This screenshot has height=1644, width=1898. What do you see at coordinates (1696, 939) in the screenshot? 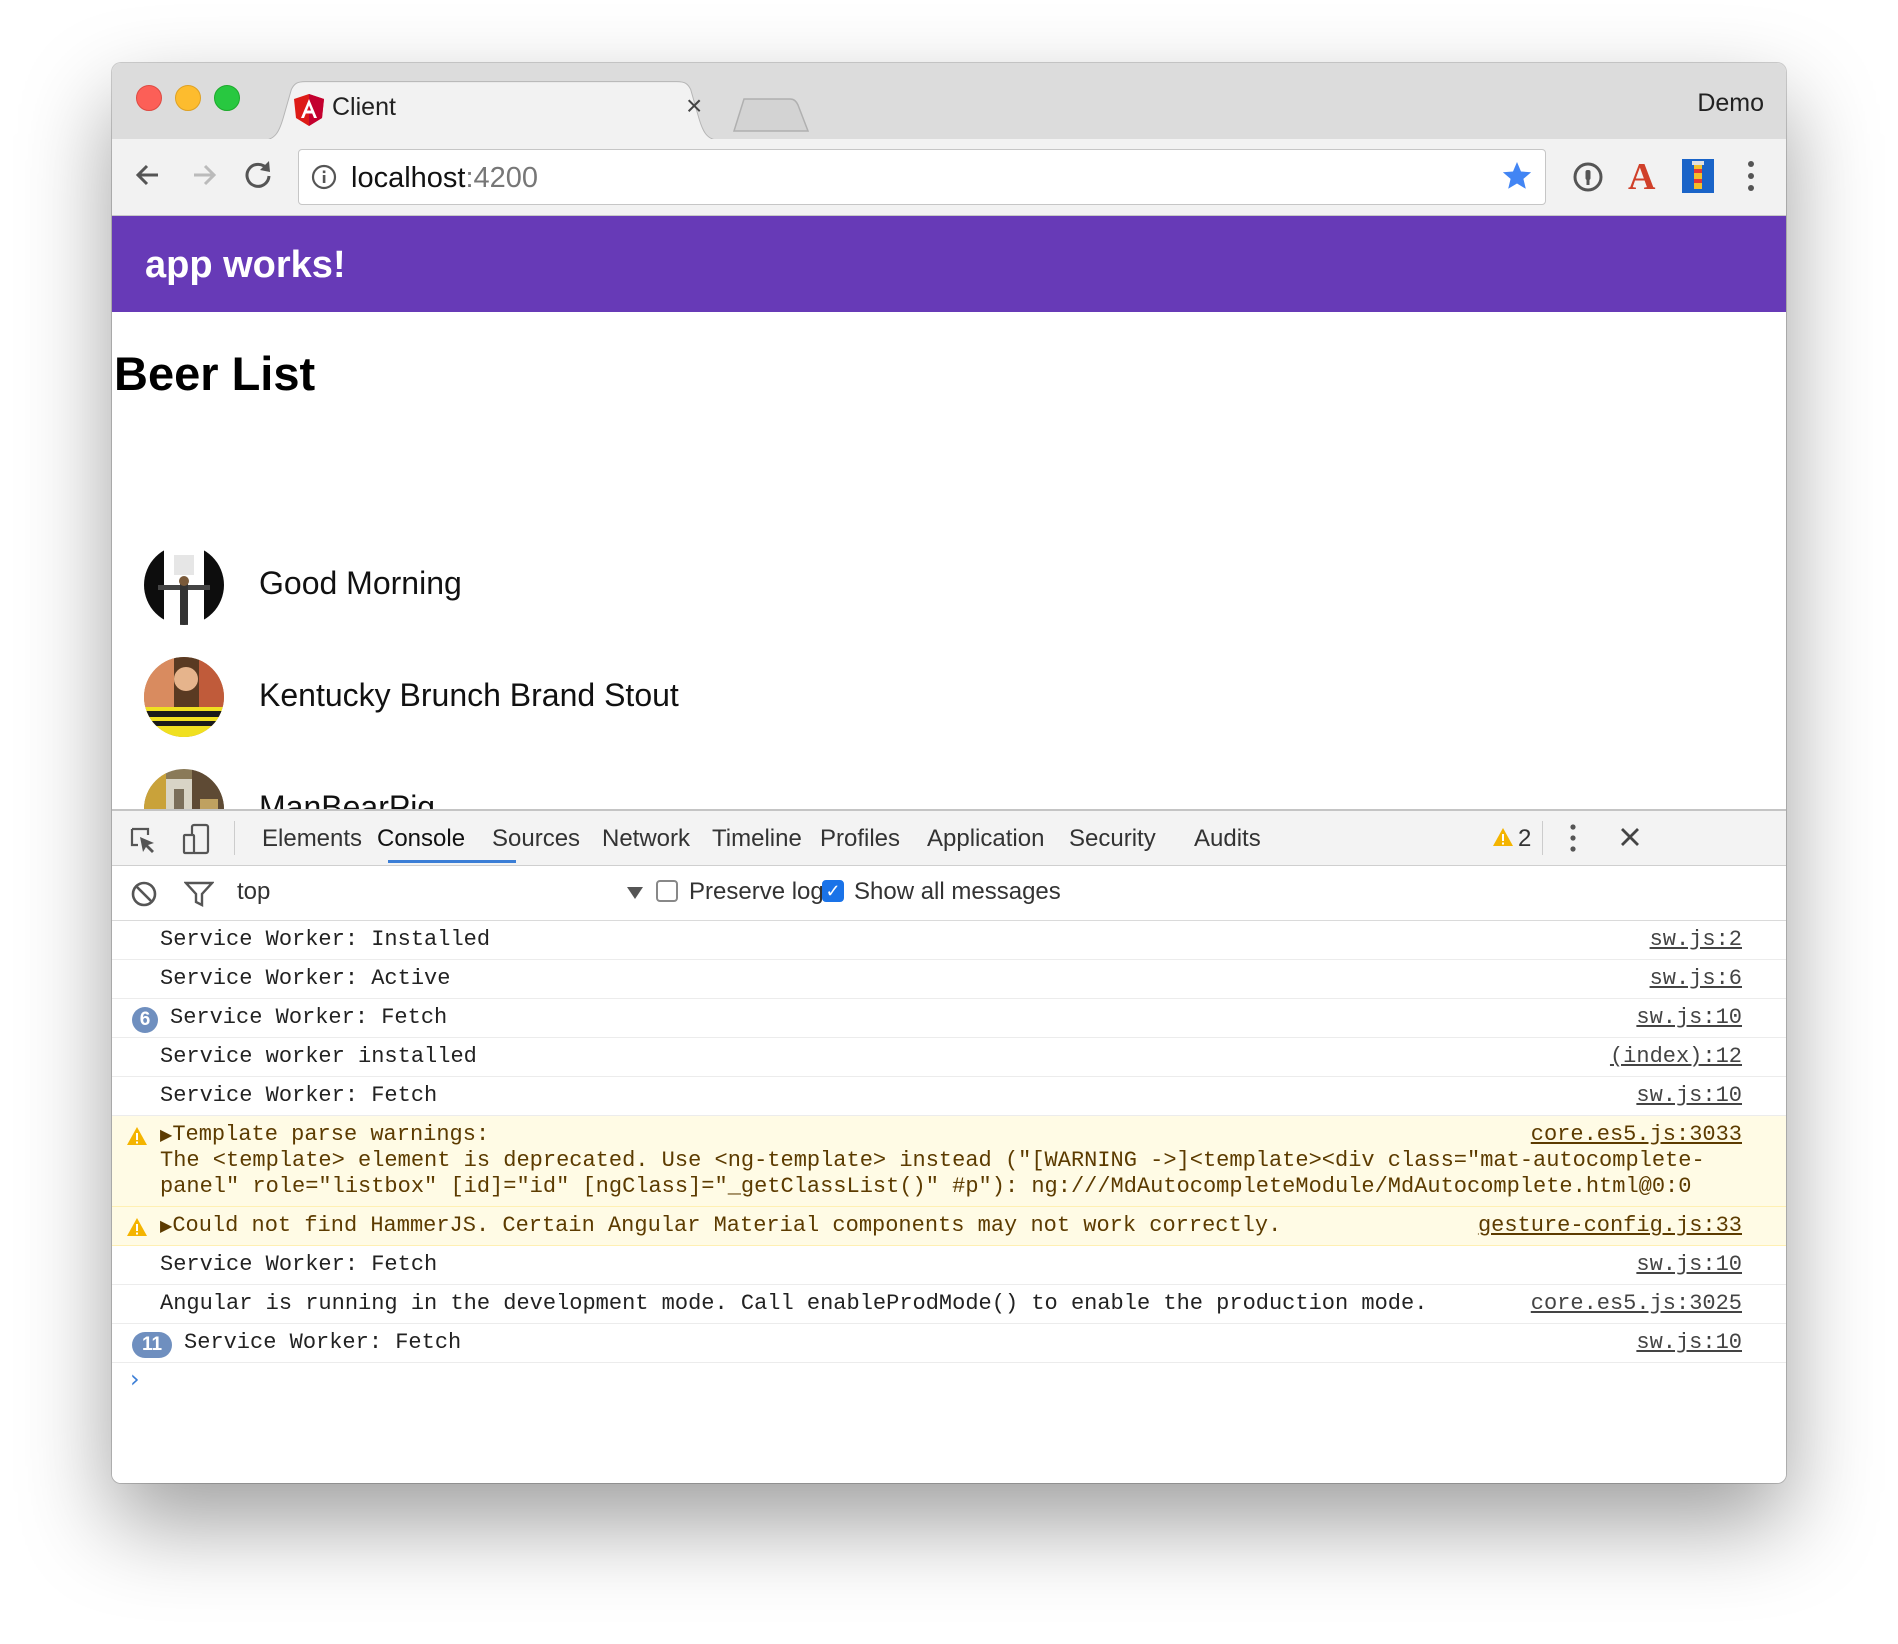
I see `source-link: sw.js:2` at bounding box center [1696, 939].